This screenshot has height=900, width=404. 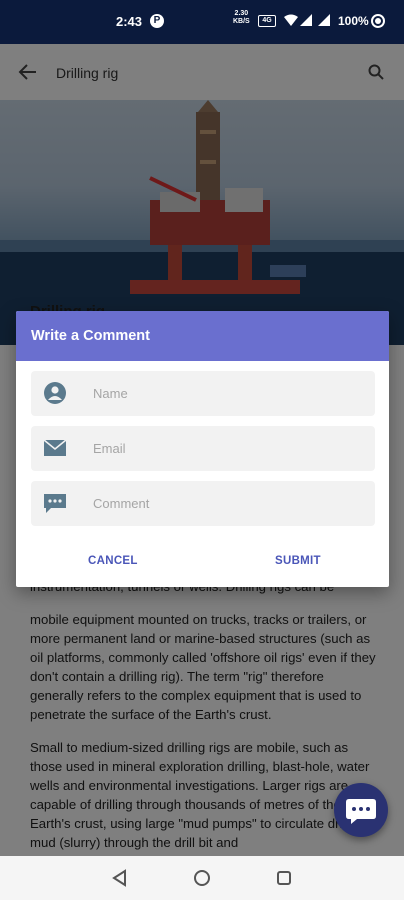 What do you see at coordinates (241, 21) in the screenshot?
I see `network-speed-unit: KB/S` at bounding box center [241, 21].